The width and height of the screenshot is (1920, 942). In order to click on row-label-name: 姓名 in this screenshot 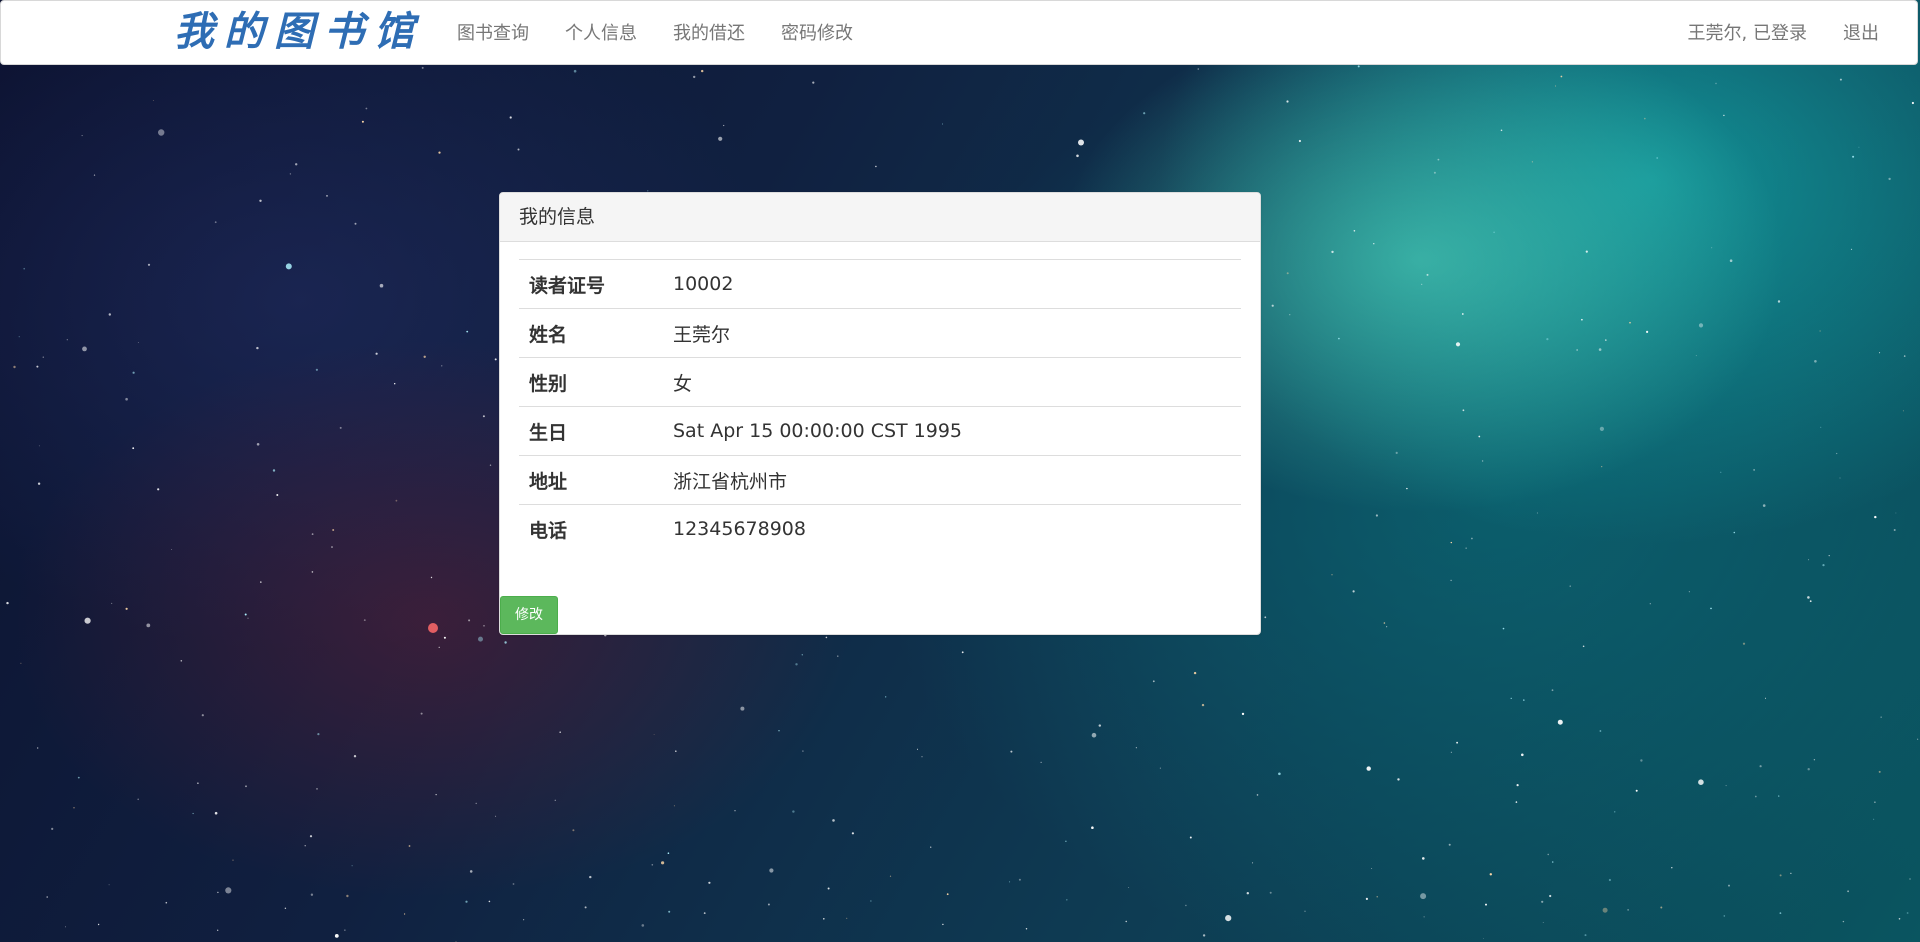, I will do `click(591, 333)`.